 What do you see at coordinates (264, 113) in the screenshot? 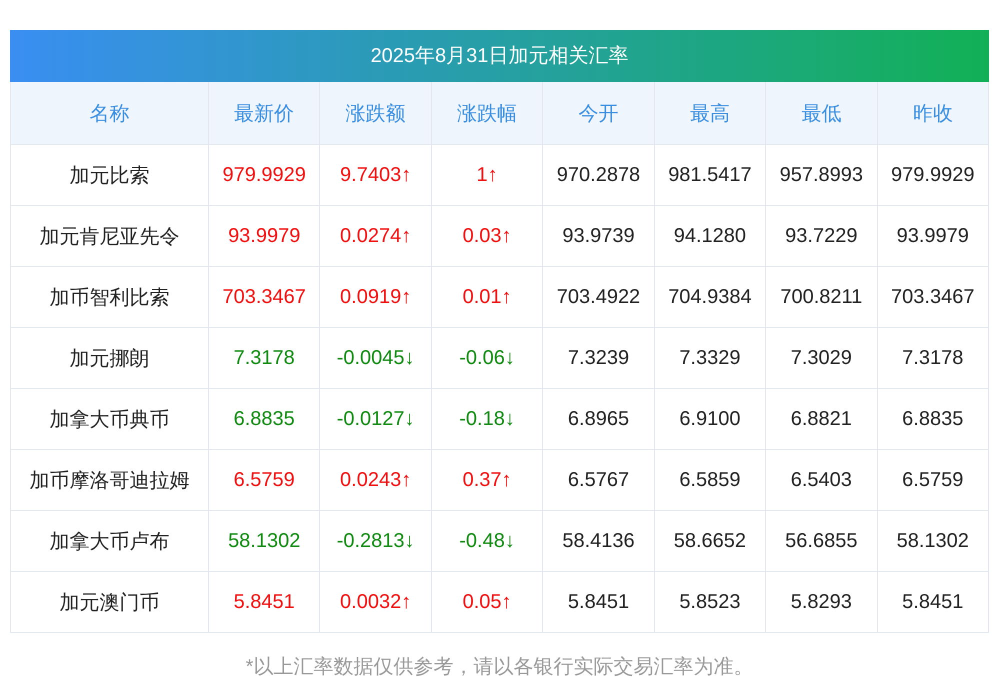
I see `column-header: 最新价` at bounding box center [264, 113].